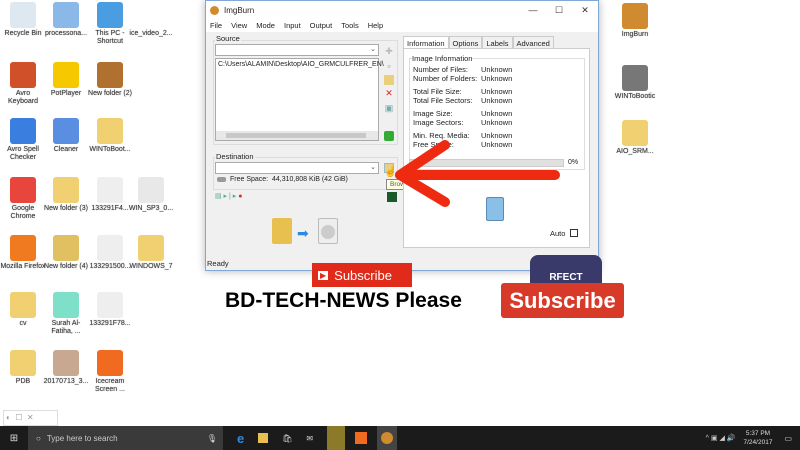 The image size is (800, 450). What do you see at coordinates (574, 233) in the screenshot?
I see `auto-checkbox` at bounding box center [574, 233].